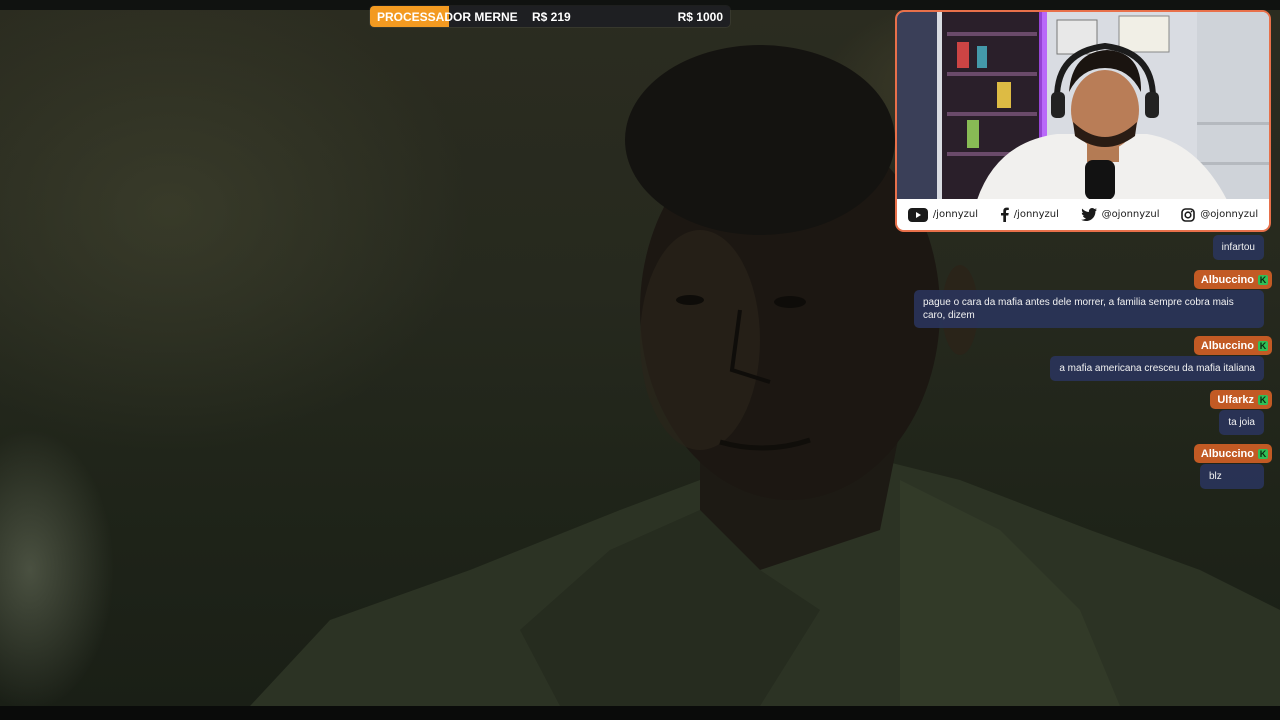 The height and width of the screenshot is (720, 1280). Describe the element at coordinates (1232, 476) in the screenshot. I see `chat-message-text: blz` at that location.